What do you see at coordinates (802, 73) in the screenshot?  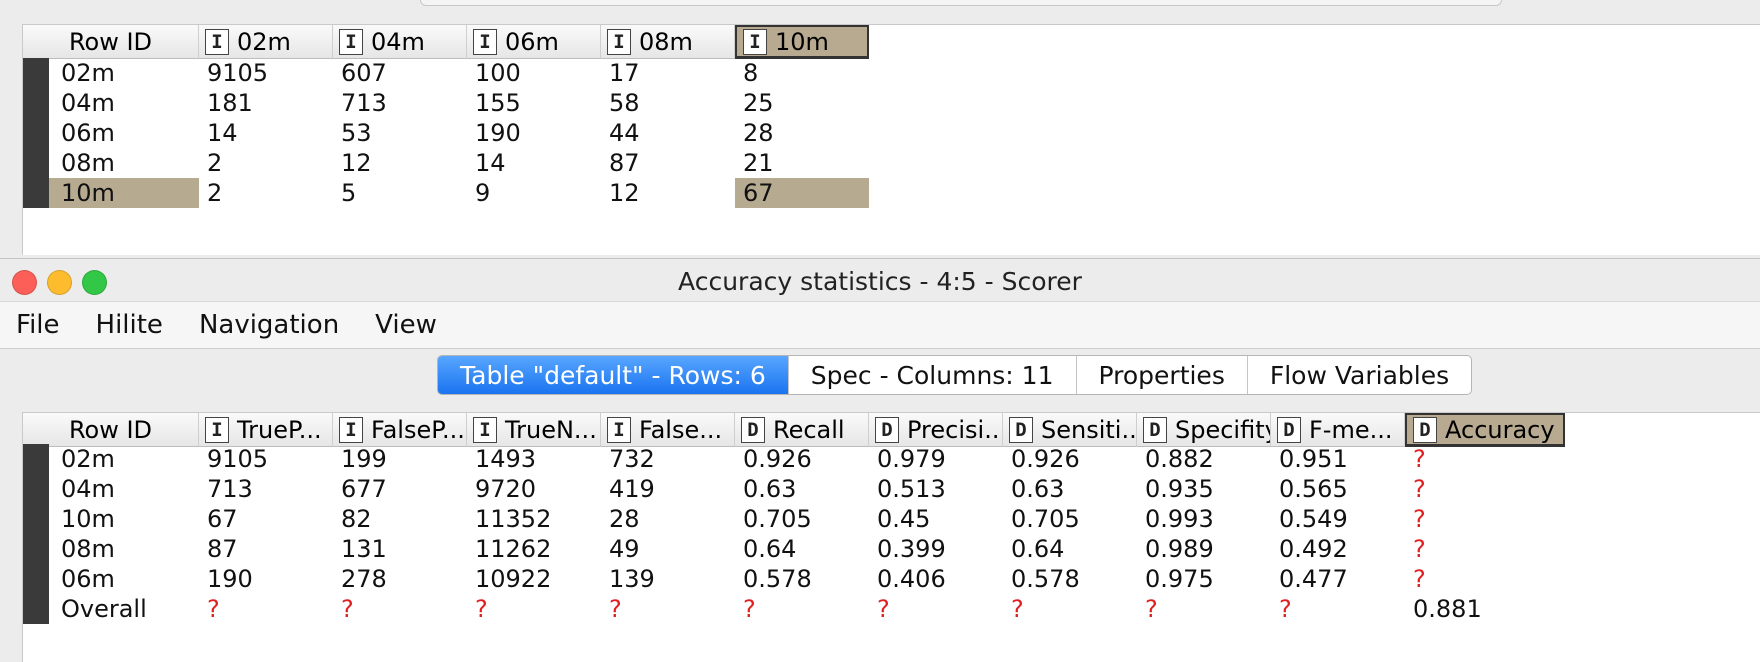 I see `table-cell: 8` at bounding box center [802, 73].